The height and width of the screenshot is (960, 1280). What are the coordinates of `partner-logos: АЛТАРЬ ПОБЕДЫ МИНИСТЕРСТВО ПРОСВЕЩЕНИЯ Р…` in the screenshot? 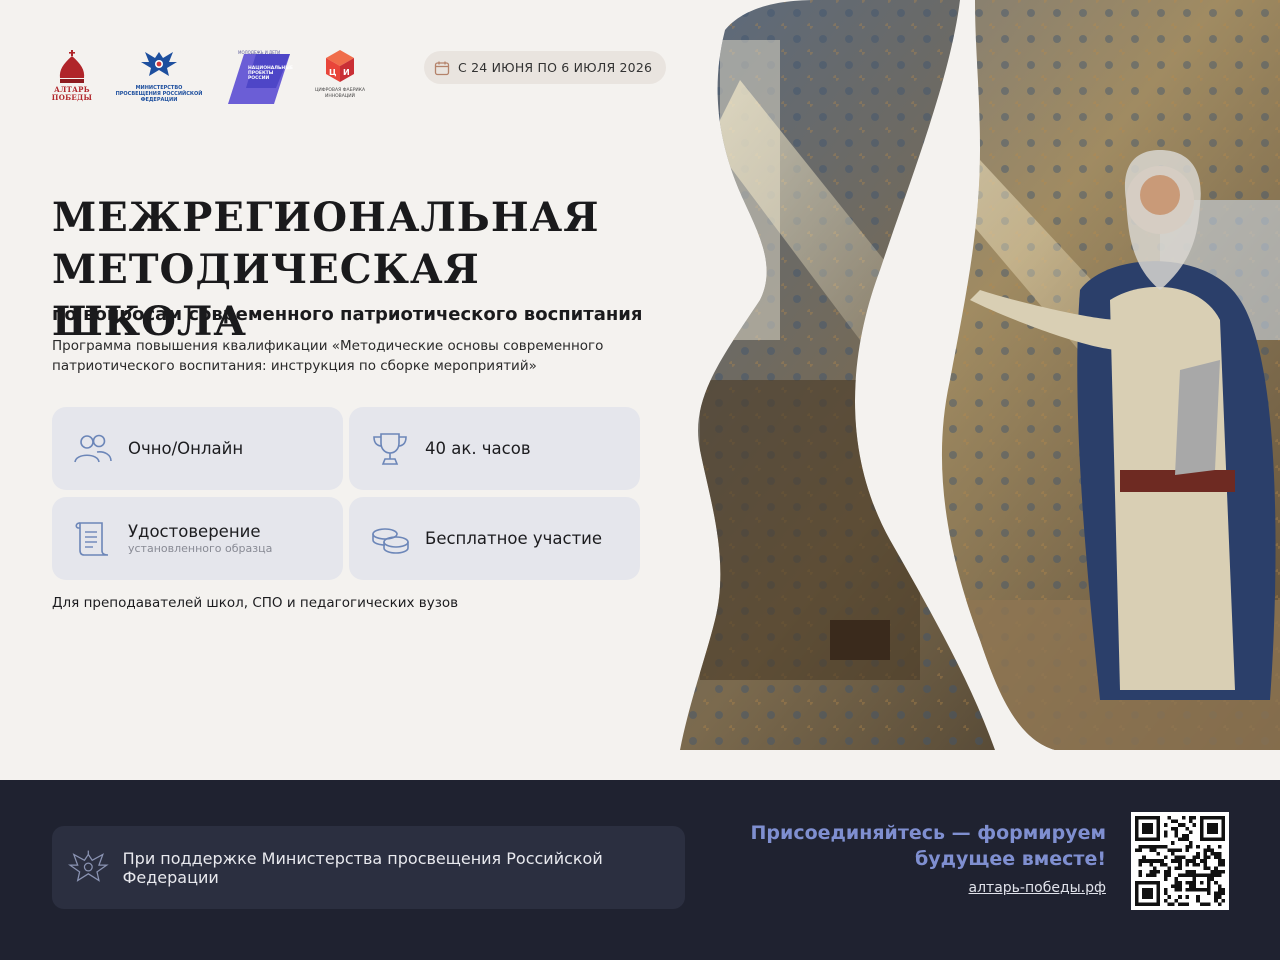 It's located at (222, 76).